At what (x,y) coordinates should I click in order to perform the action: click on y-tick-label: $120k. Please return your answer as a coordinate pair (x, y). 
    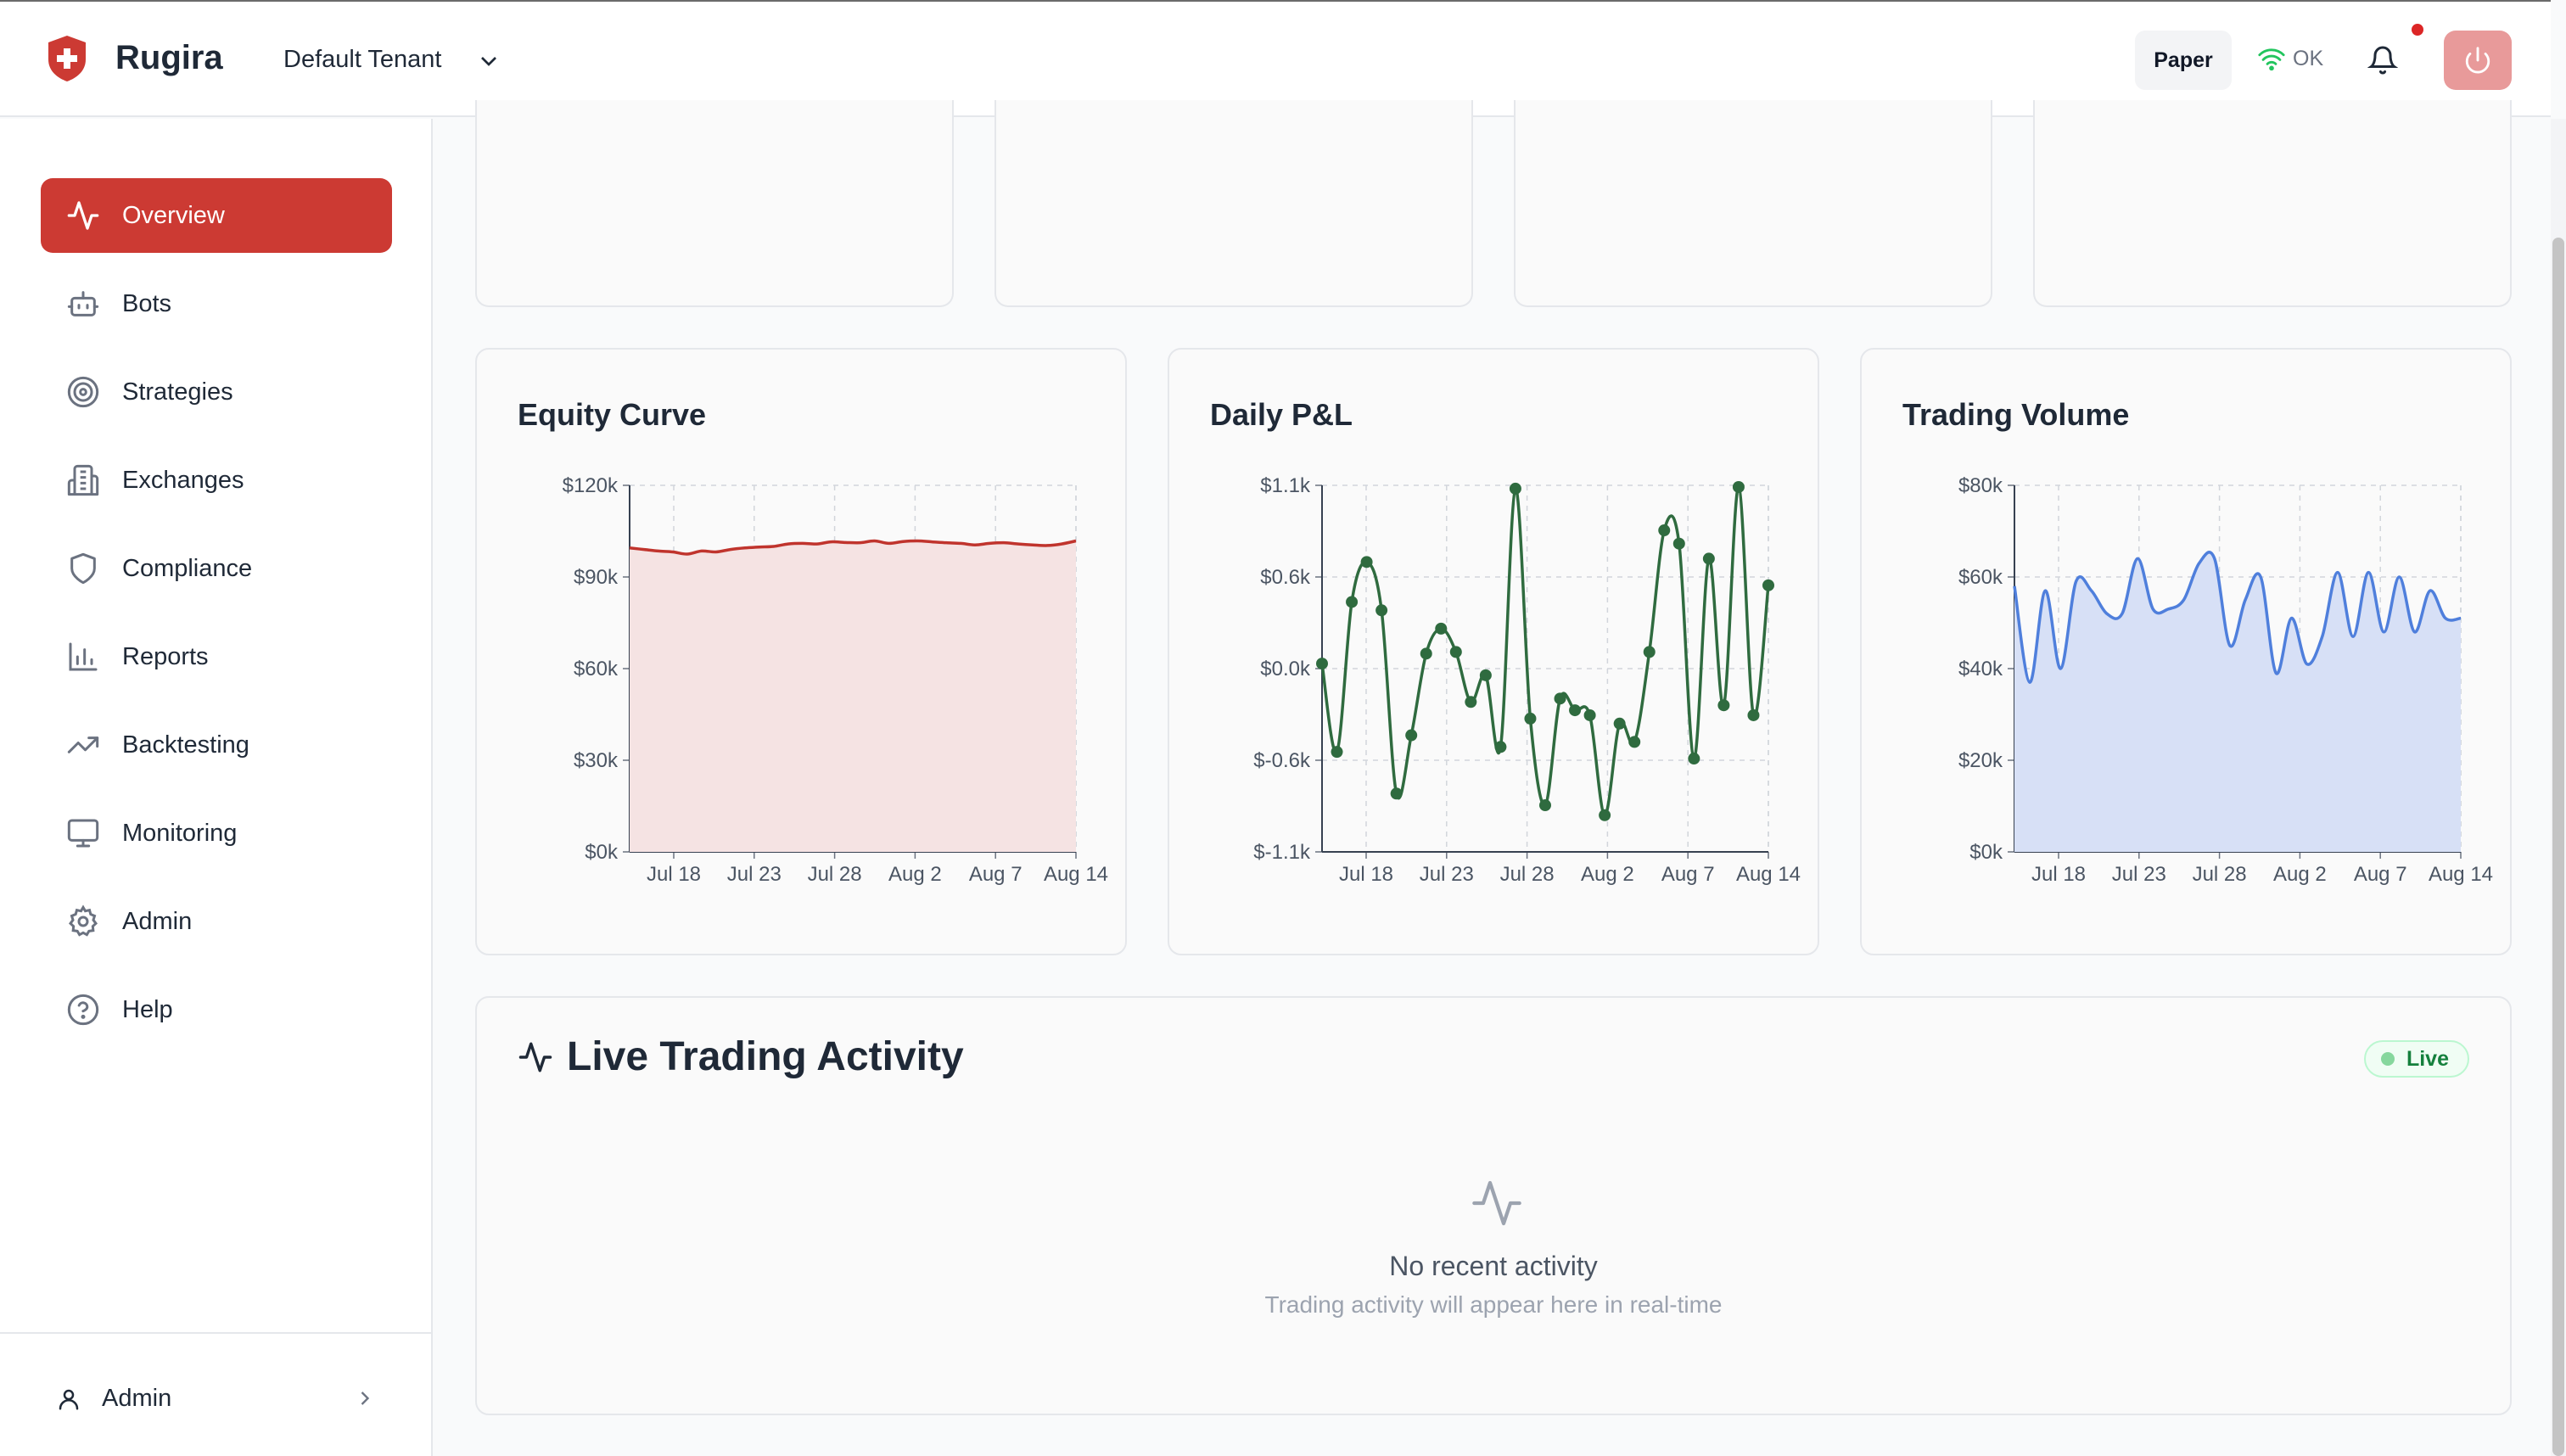
    Looking at the image, I should click on (591, 485).